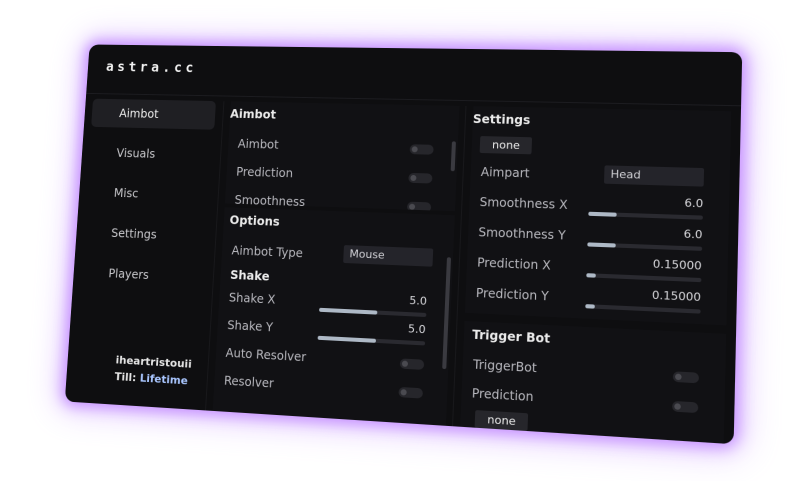  What do you see at coordinates (153, 114) in the screenshot?
I see `sidebar-item-aimbot: Aimbot` at bounding box center [153, 114].